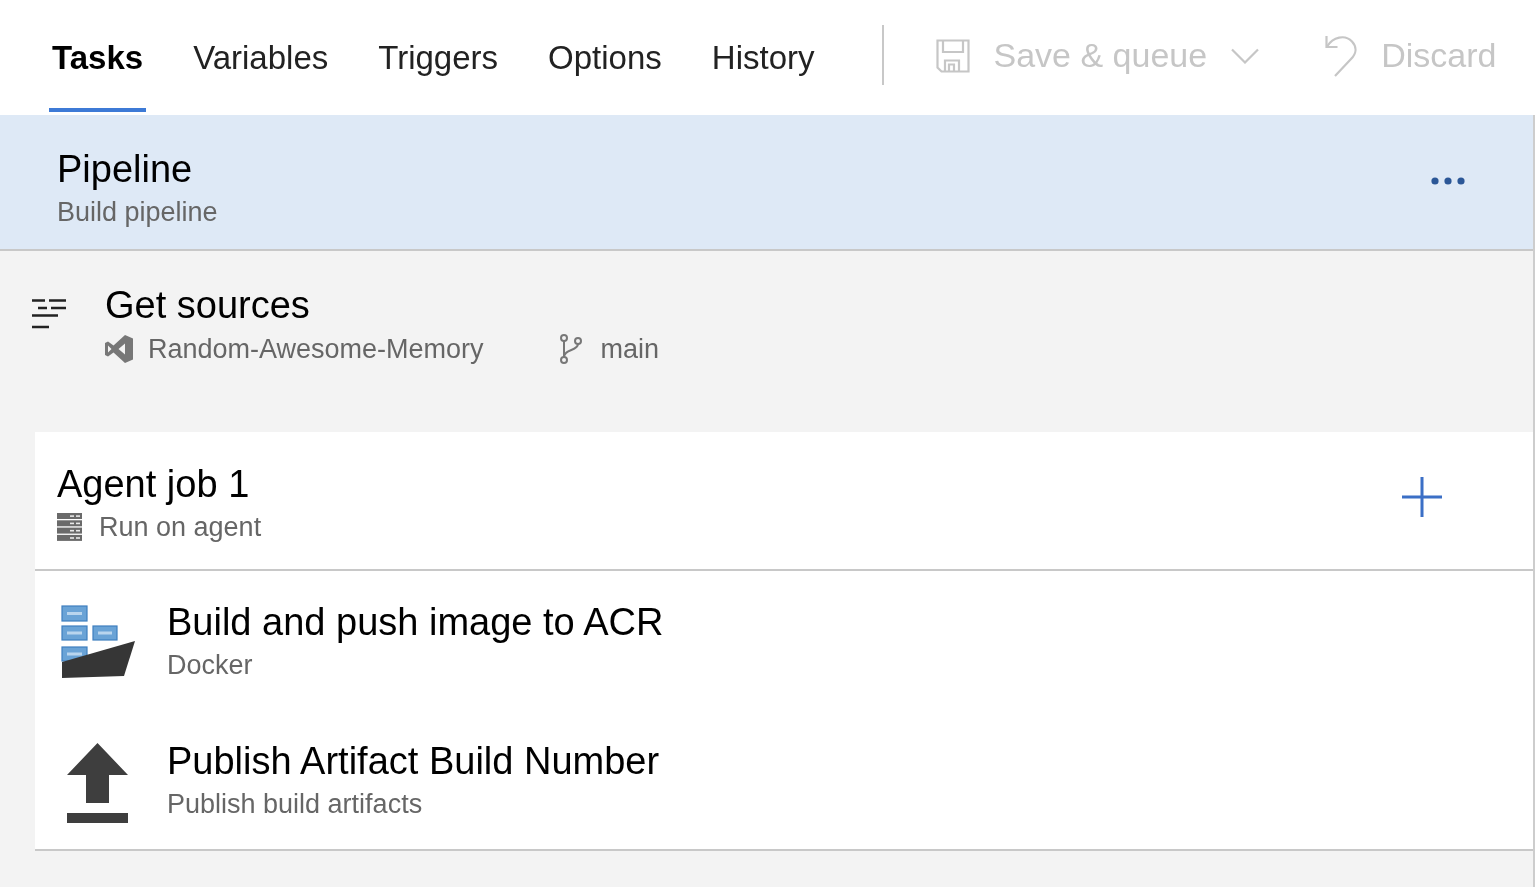 The image size is (1535, 887). I want to click on task-subtitle: Publish build artifacts, so click(295, 804).